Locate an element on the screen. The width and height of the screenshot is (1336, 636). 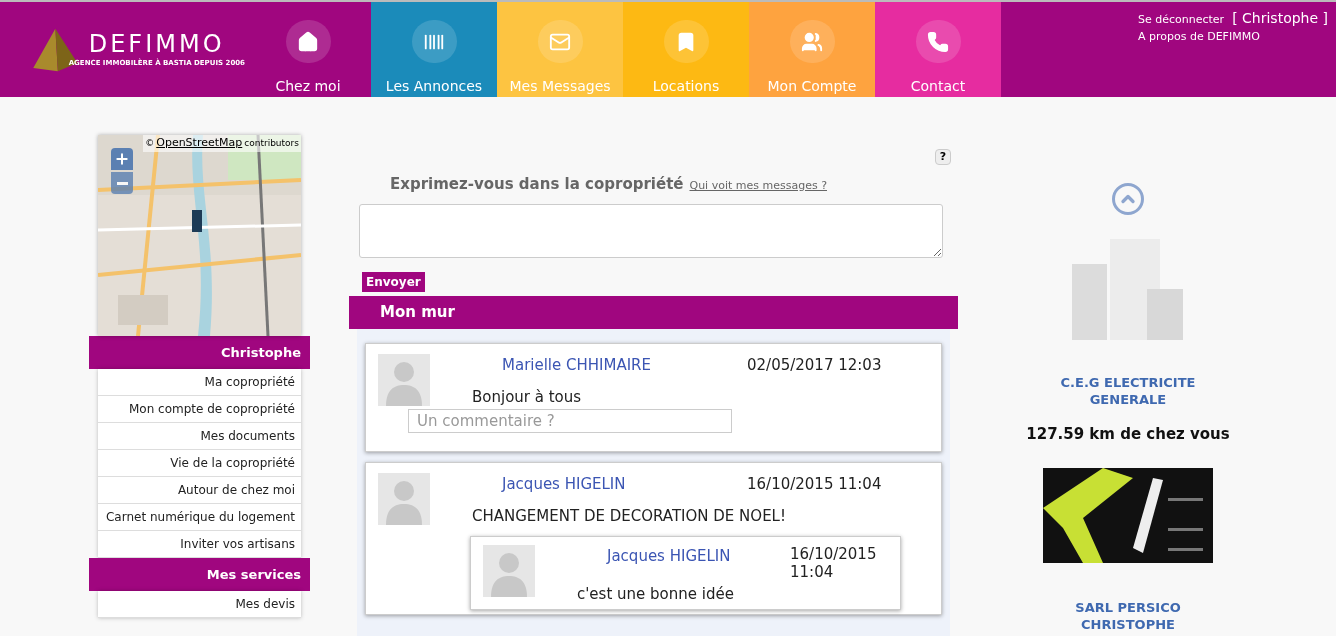
plus-icon is located at coordinates (122, 159).